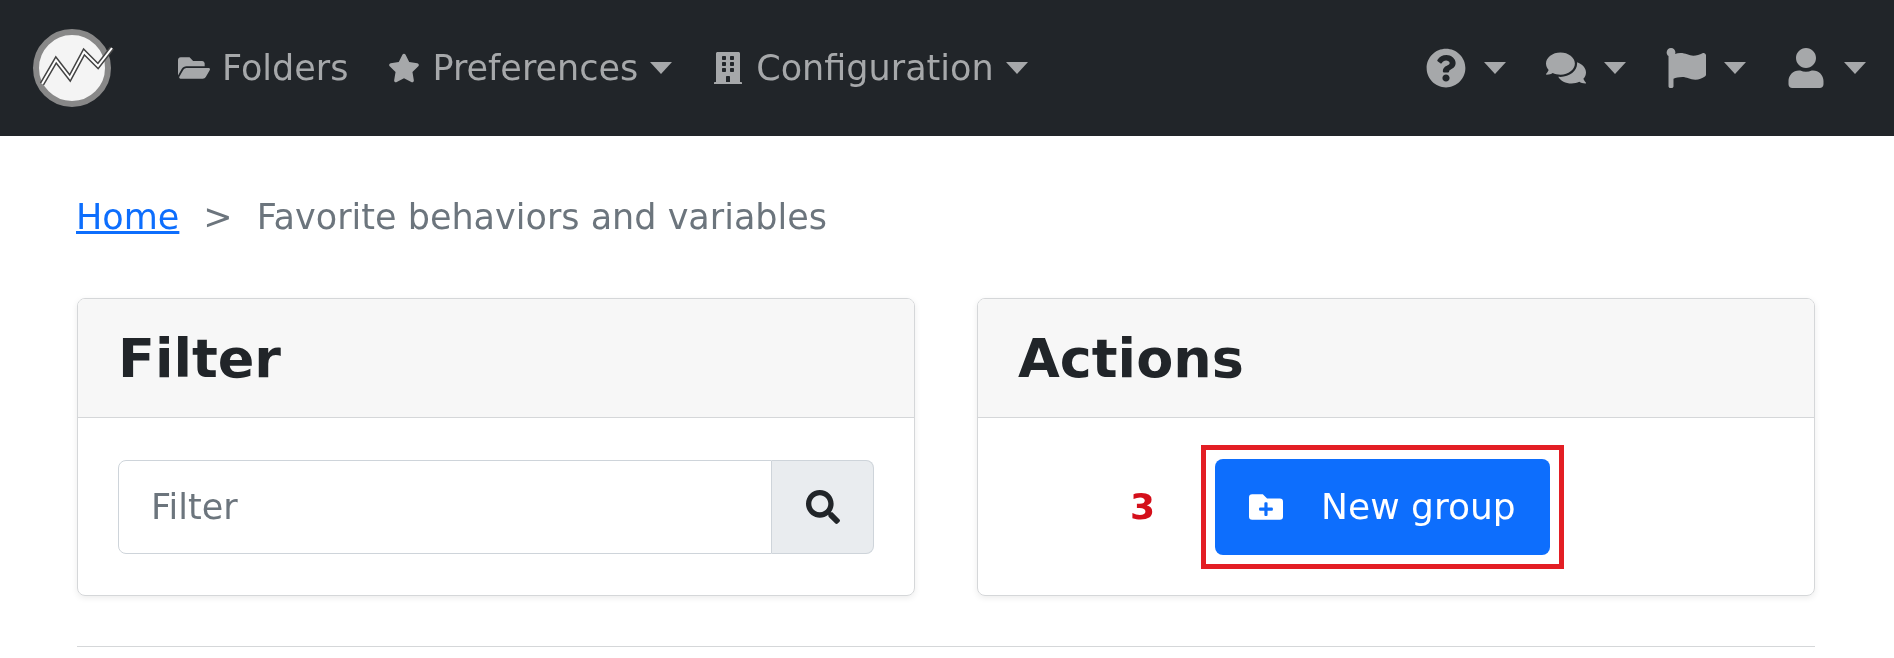 This screenshot has width=1894, height=658. Describe the element at coordinates (1131, 358) in the screenshot. I see `card-title: Actions` at that location.